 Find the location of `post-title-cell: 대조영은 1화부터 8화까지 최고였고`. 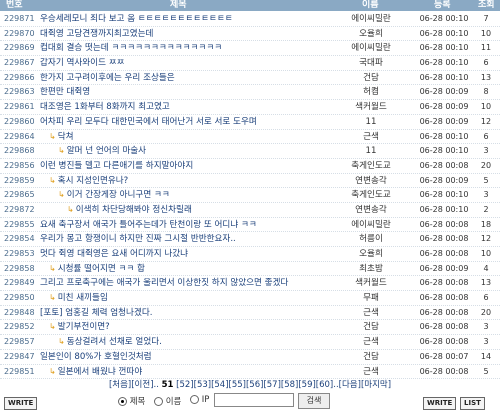

post-title-cell: 대조영은 1화부터 8화까지 최고였고 is located at coordinates (185, 107).